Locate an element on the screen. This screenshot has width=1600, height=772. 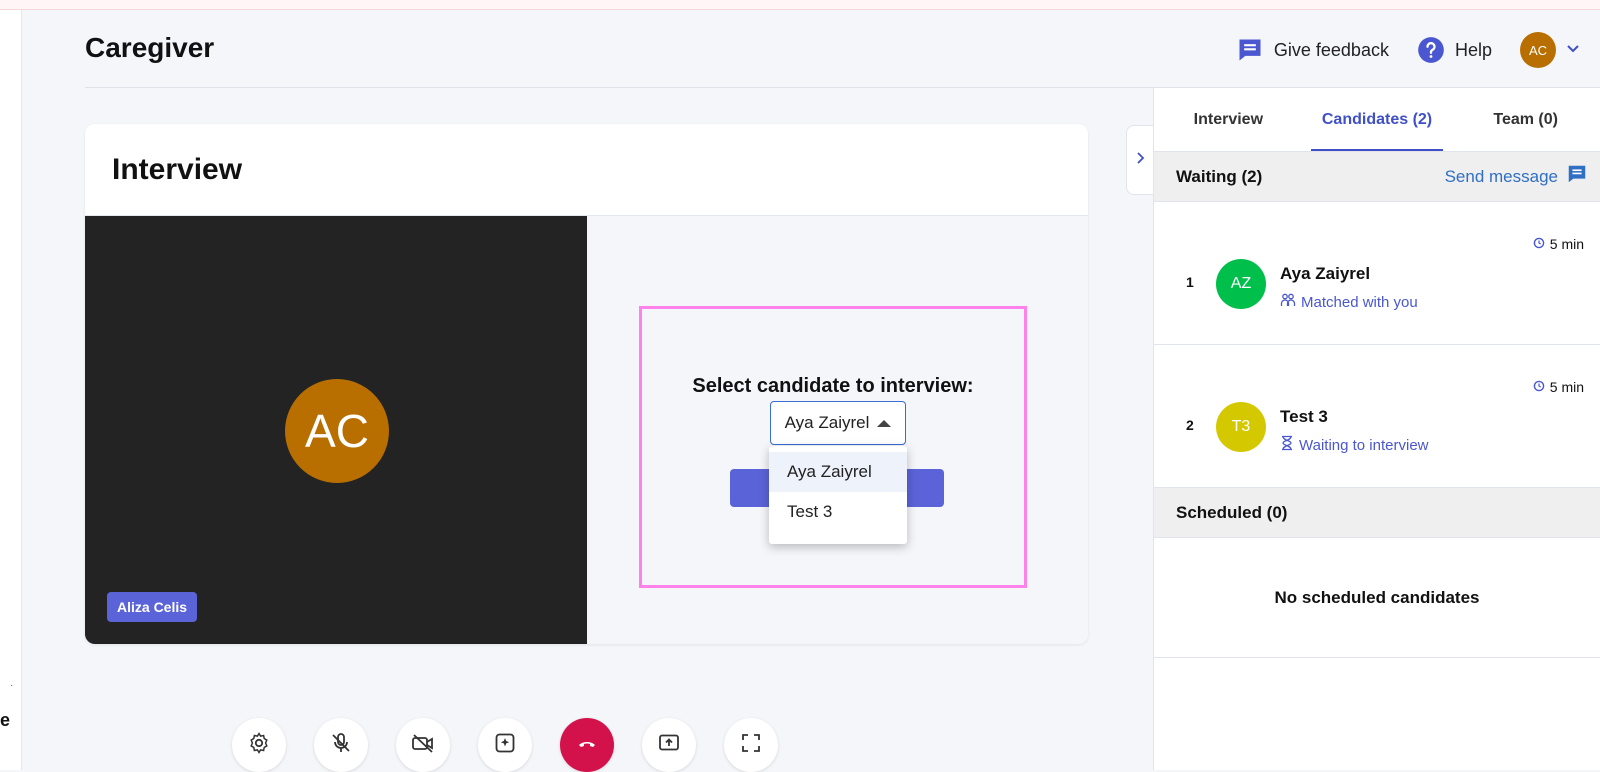
help-button: Help is located at coordinates (1454, 50).